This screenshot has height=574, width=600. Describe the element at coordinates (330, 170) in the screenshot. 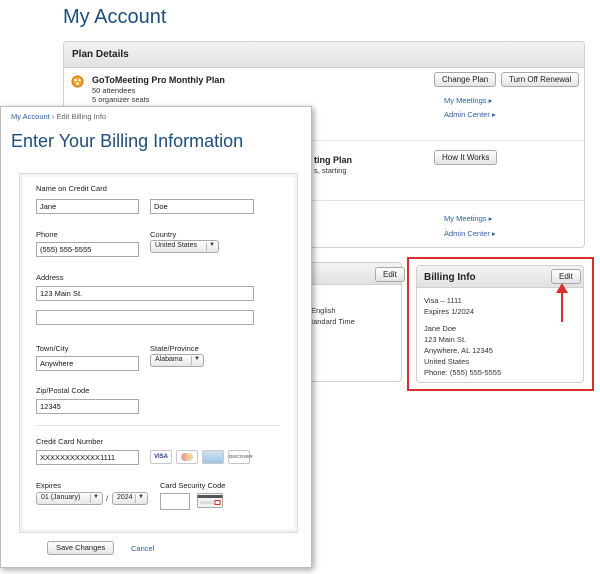

I see `plan2-sub: s, starting` at that location.